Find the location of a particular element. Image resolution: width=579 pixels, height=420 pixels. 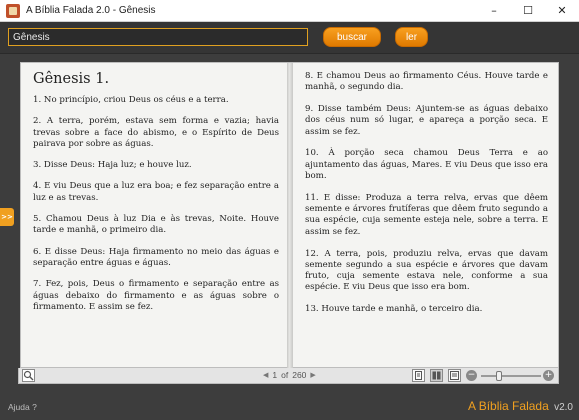

two-page-view-button is located at coordinates (436, 375).